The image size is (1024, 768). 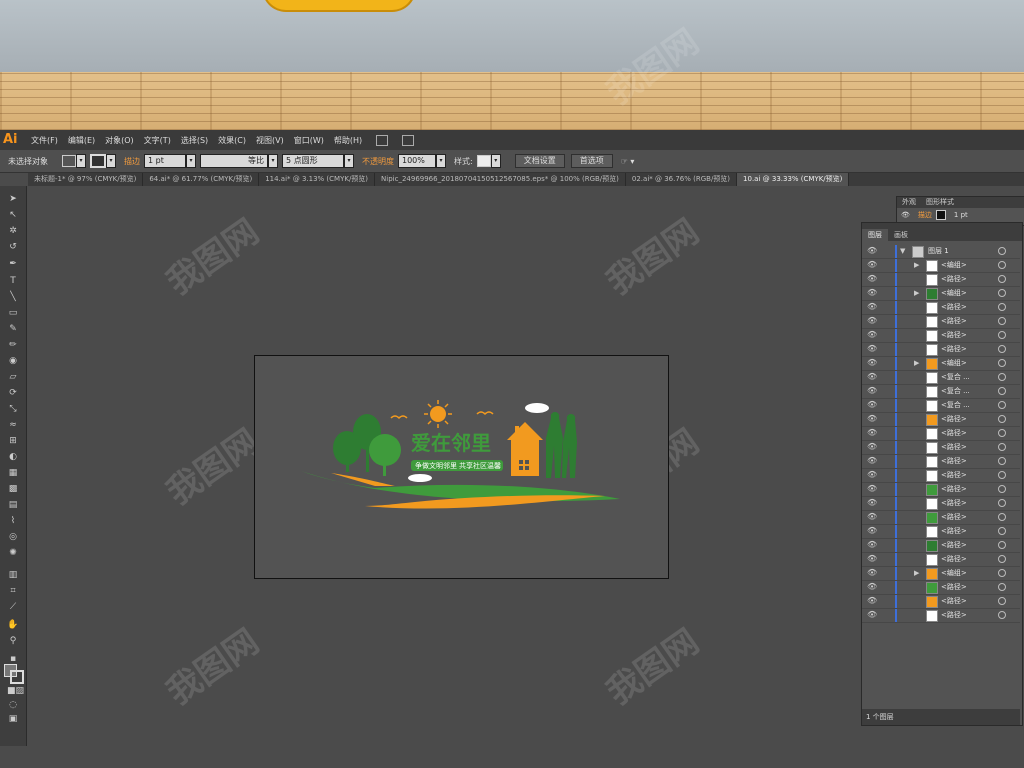 I want to click on layer-row-layer-1: 👁 ▼ 图层 1, so click(x=941, y=252).